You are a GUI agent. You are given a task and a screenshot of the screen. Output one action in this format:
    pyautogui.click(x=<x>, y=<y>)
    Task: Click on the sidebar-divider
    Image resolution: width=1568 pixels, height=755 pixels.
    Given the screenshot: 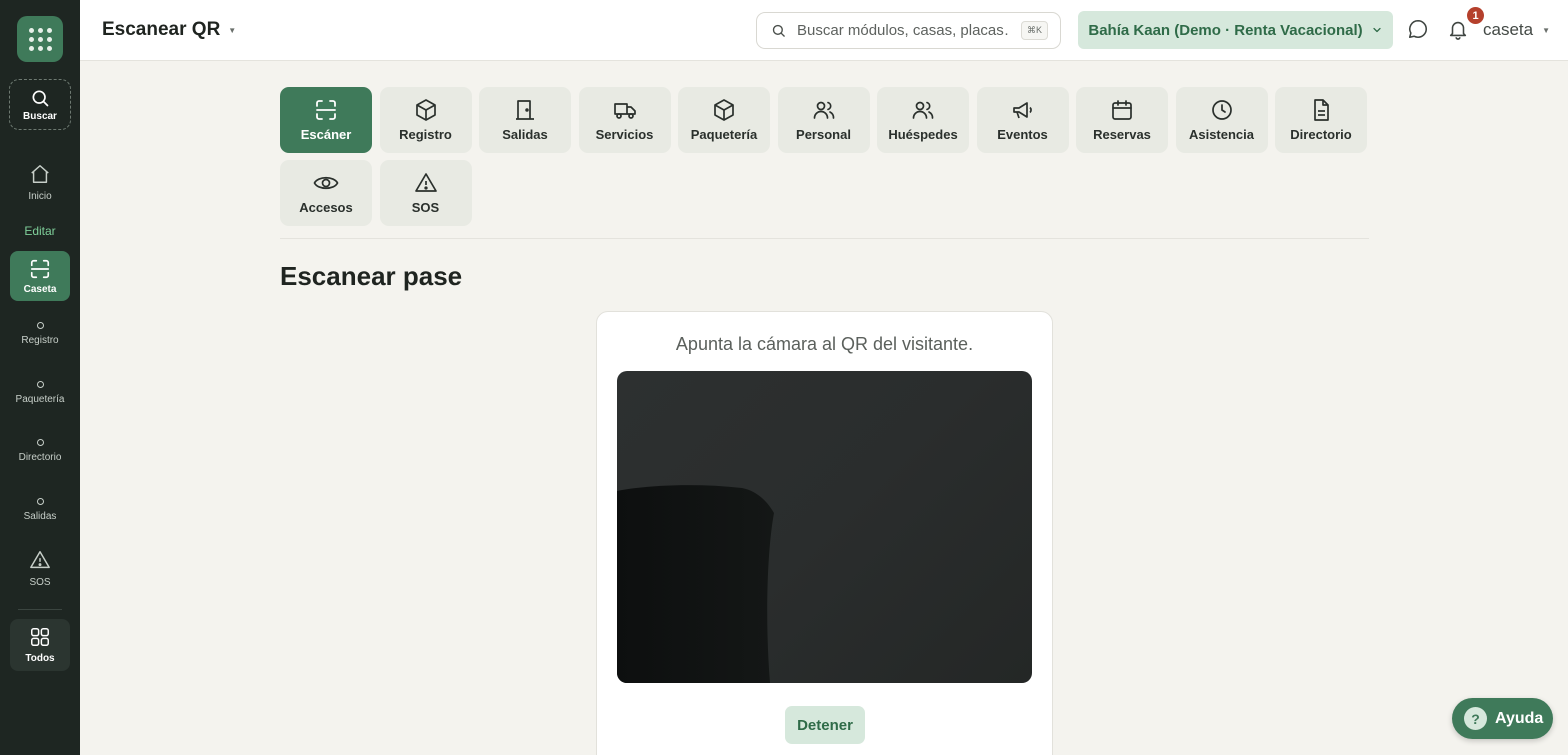 What is the action you would take?
    pyautogui.click(x=40, y=609)
    